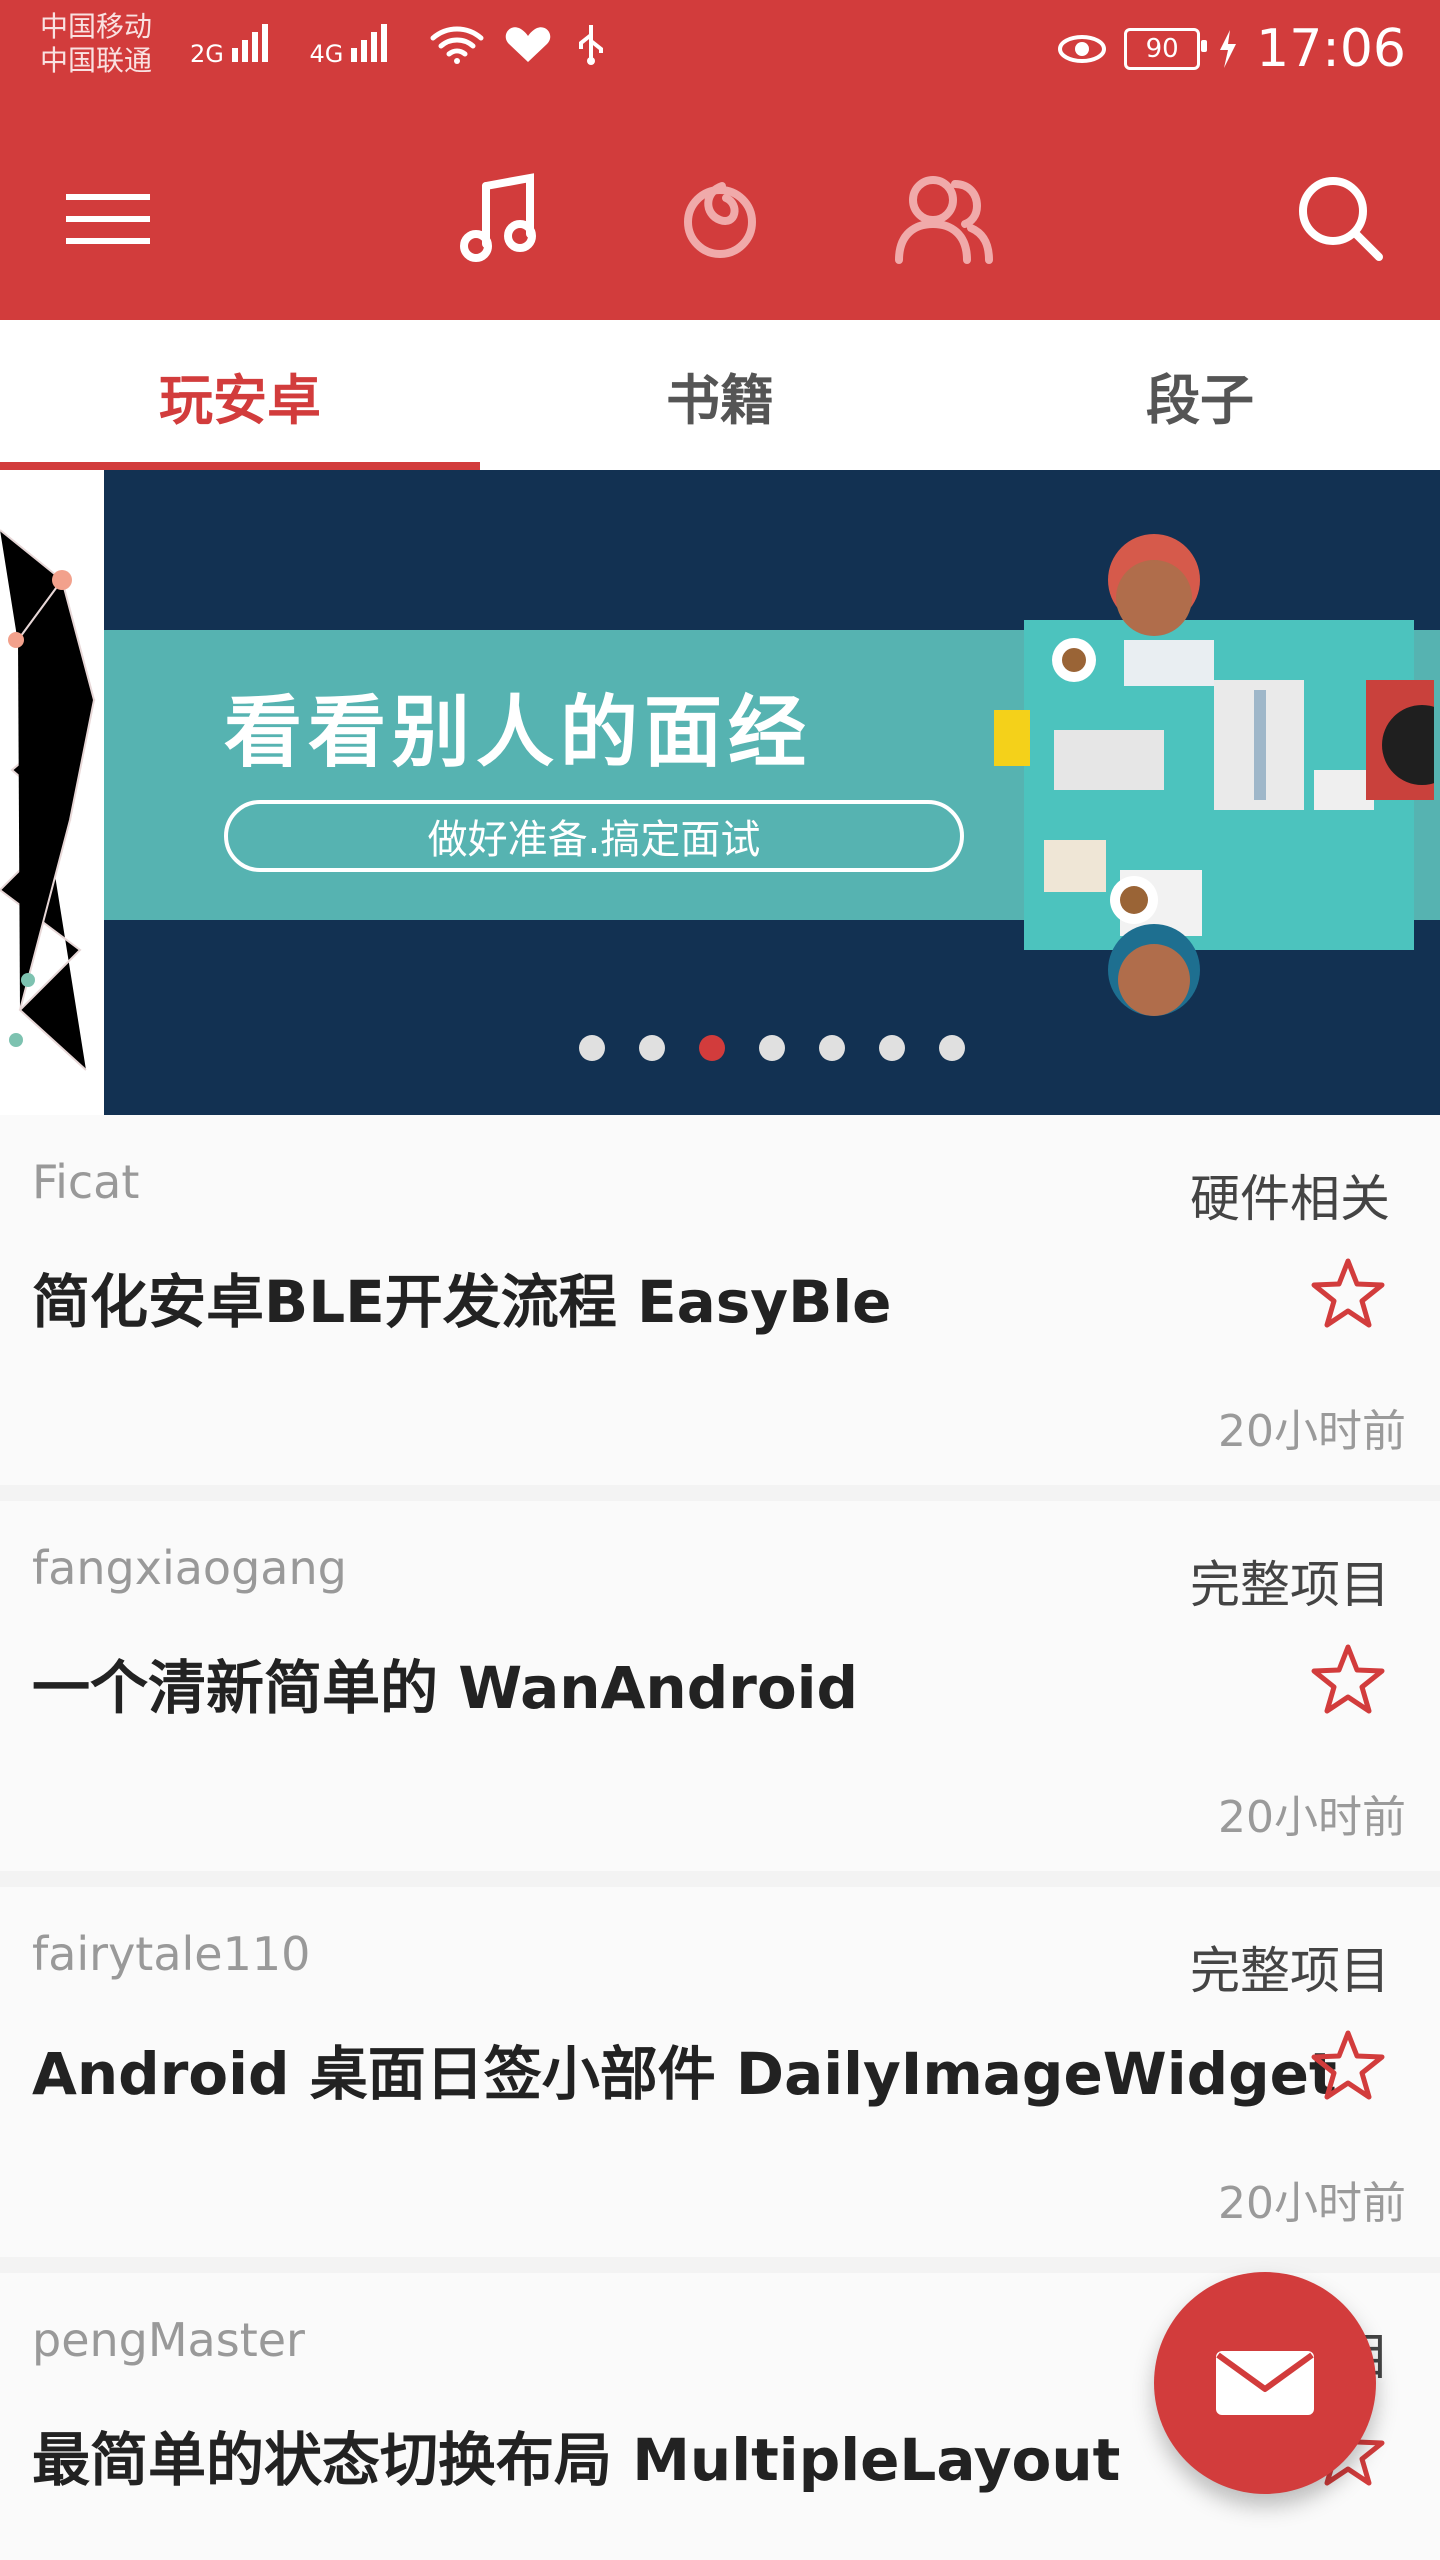  I want to click on usb-icon, so click(591, 45).